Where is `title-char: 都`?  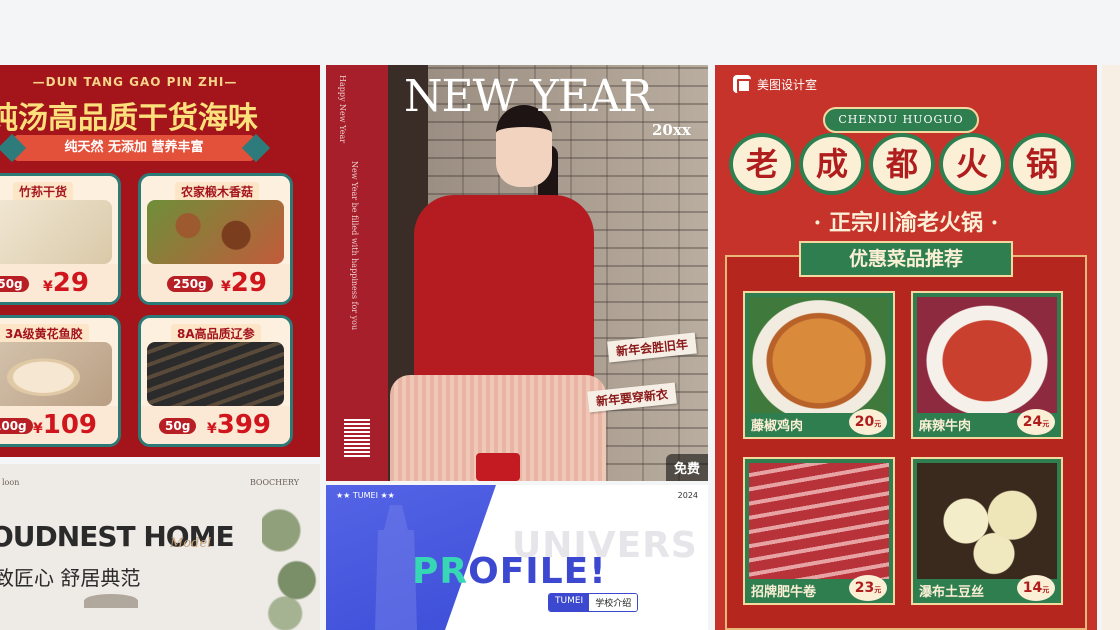 title-char: 都 is located at coordinates (902, 164).